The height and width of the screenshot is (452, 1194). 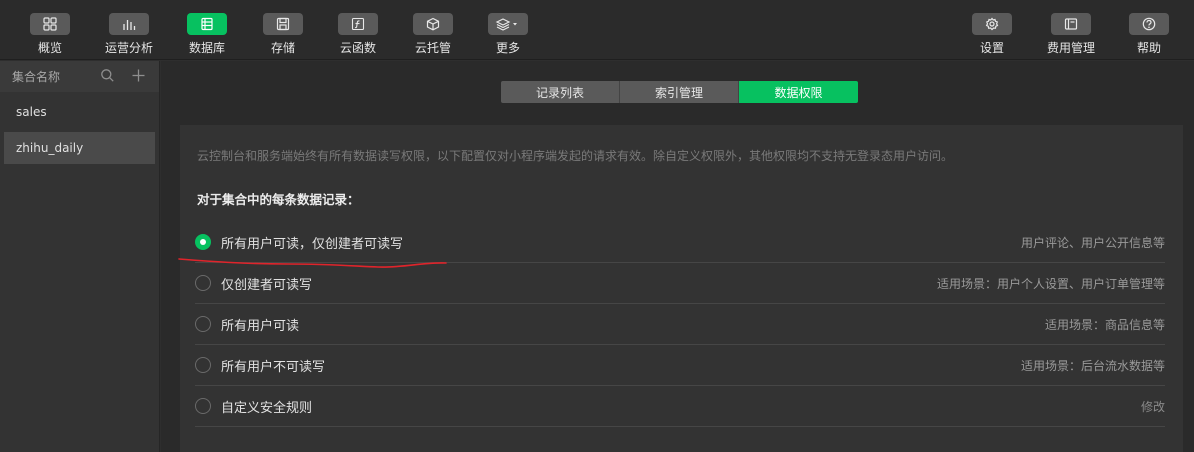 I want to click on toolbar-overview: 概览, so click(x=50, y=30).